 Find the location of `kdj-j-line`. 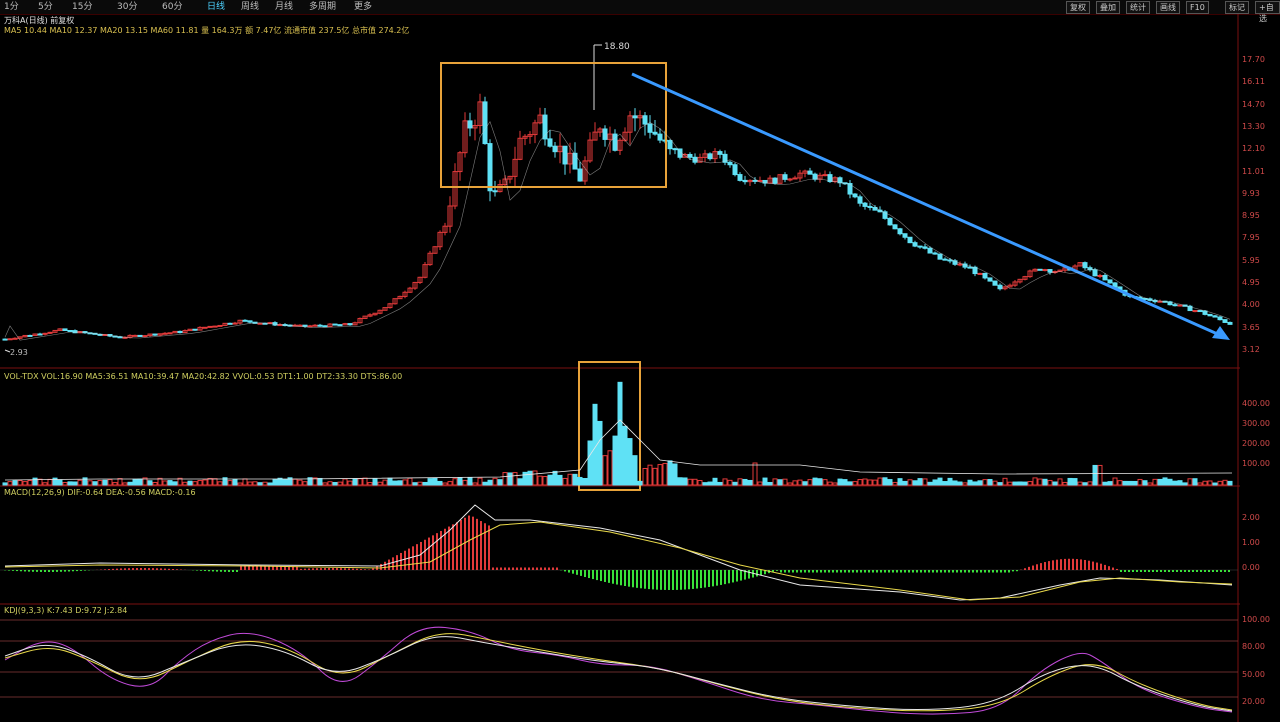

kdj-j-line is located at coordinates (618, 670).